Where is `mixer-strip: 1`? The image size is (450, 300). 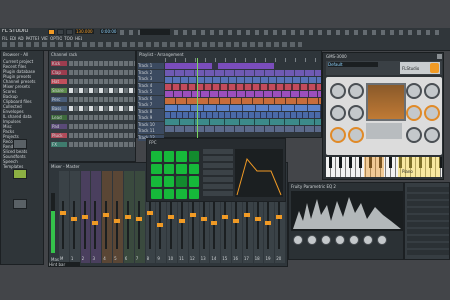
mixer-strip: 1 is located at coordinates (74, 217).